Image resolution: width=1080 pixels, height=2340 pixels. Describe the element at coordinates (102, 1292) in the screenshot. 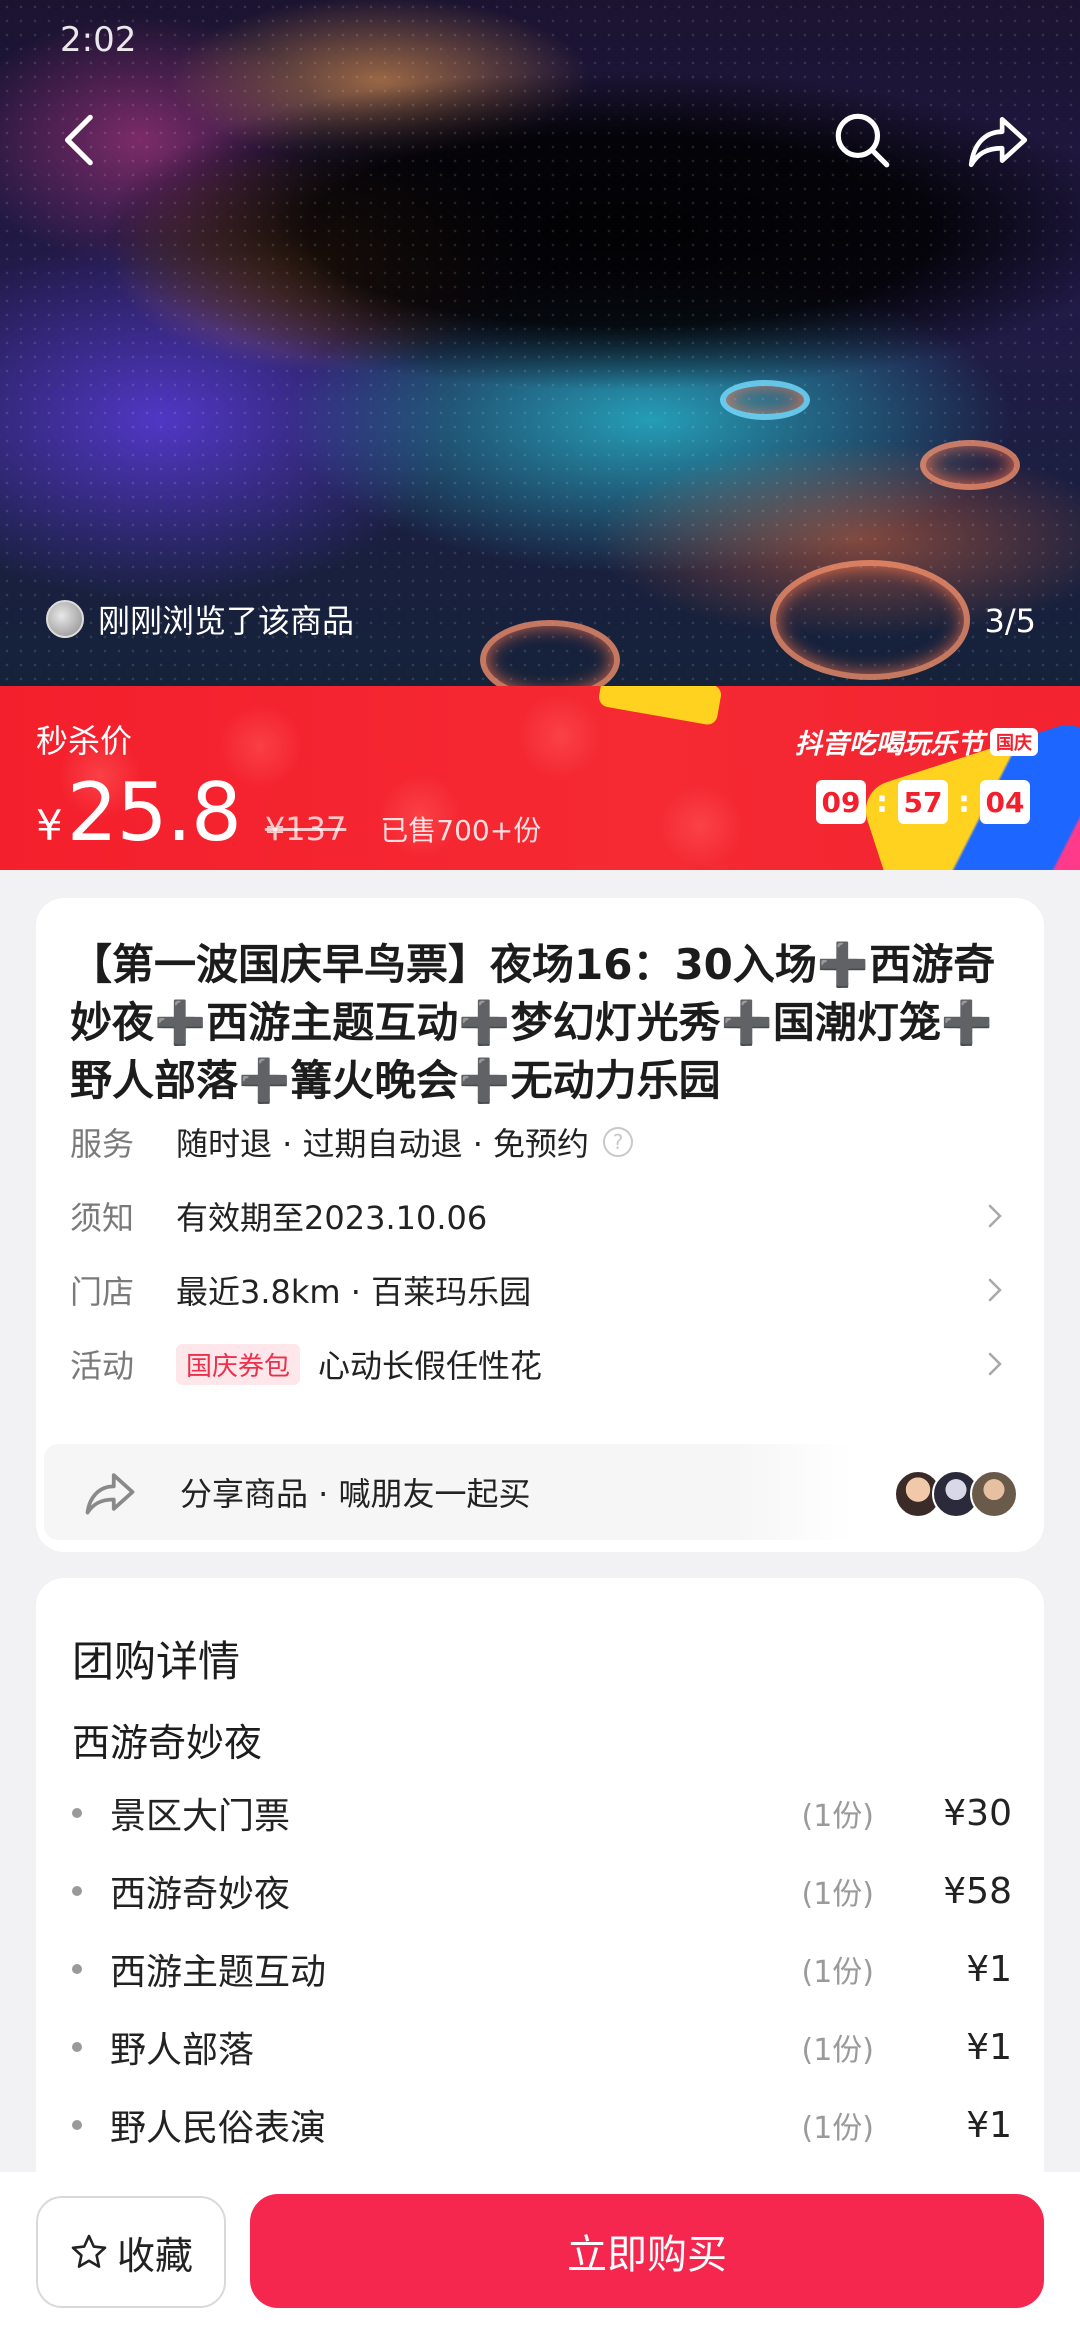

I see `store-label: 门店` at that location.